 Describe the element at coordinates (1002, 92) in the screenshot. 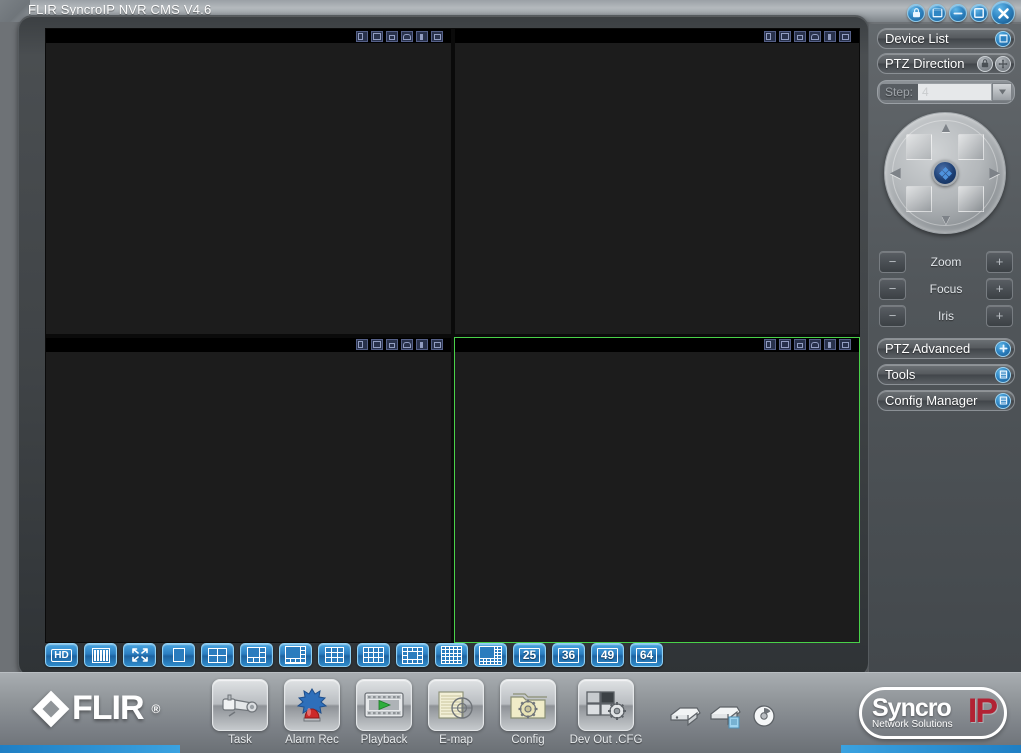

I see `step-dropdown-arrow-icon` at that location.